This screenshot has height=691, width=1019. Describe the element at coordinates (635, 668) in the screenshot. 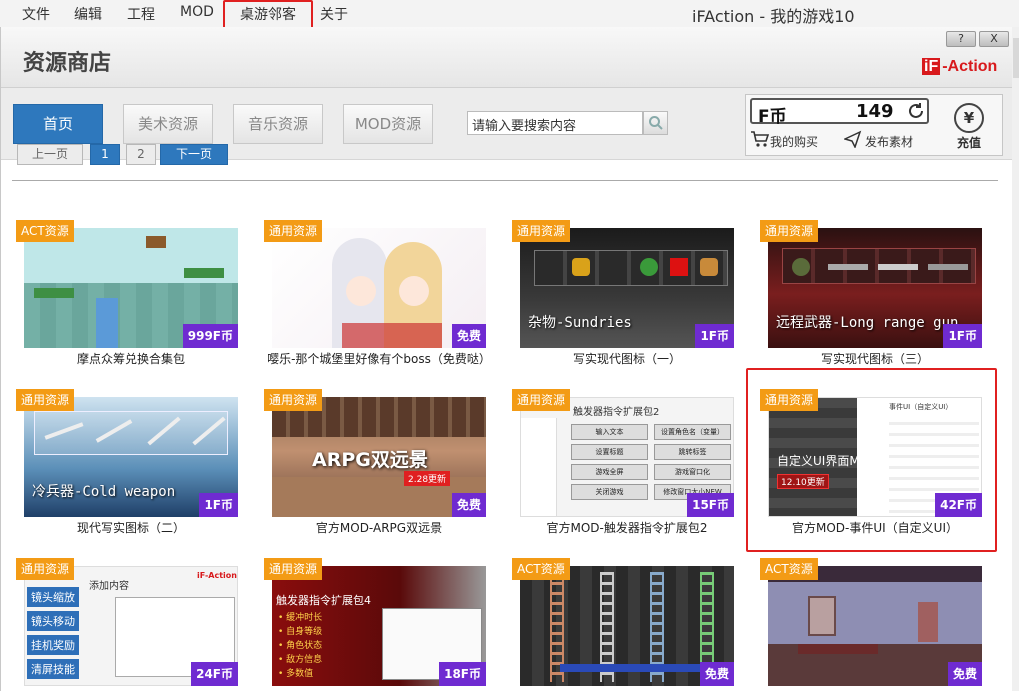

I see `bar` at that location.